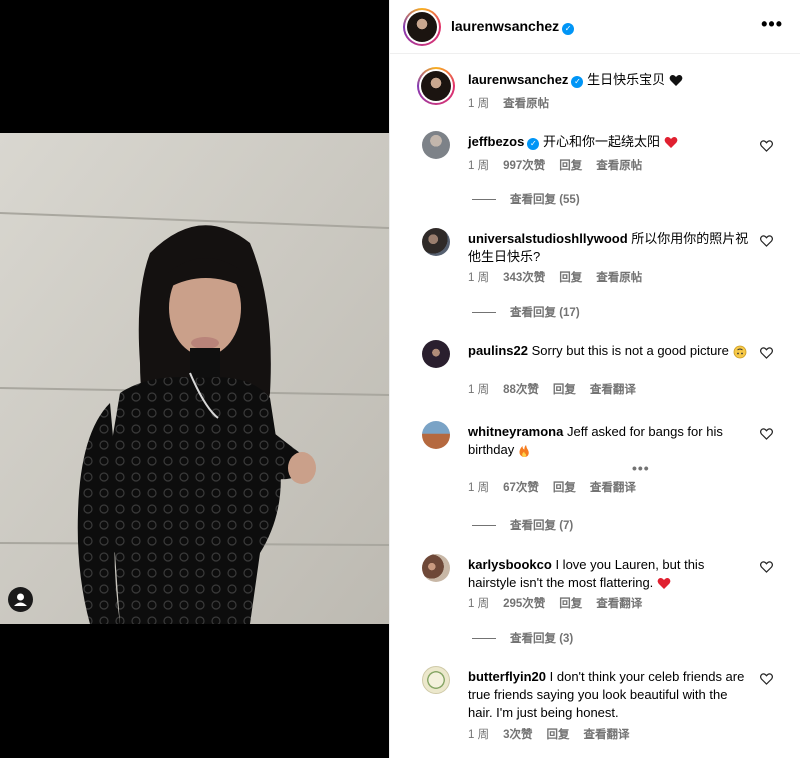 The image size is (800, 758). What do you see at coordinates (524, 278) in the screenshot?
I see `likes-count: 343次赞` at bounding box center [524, 278].